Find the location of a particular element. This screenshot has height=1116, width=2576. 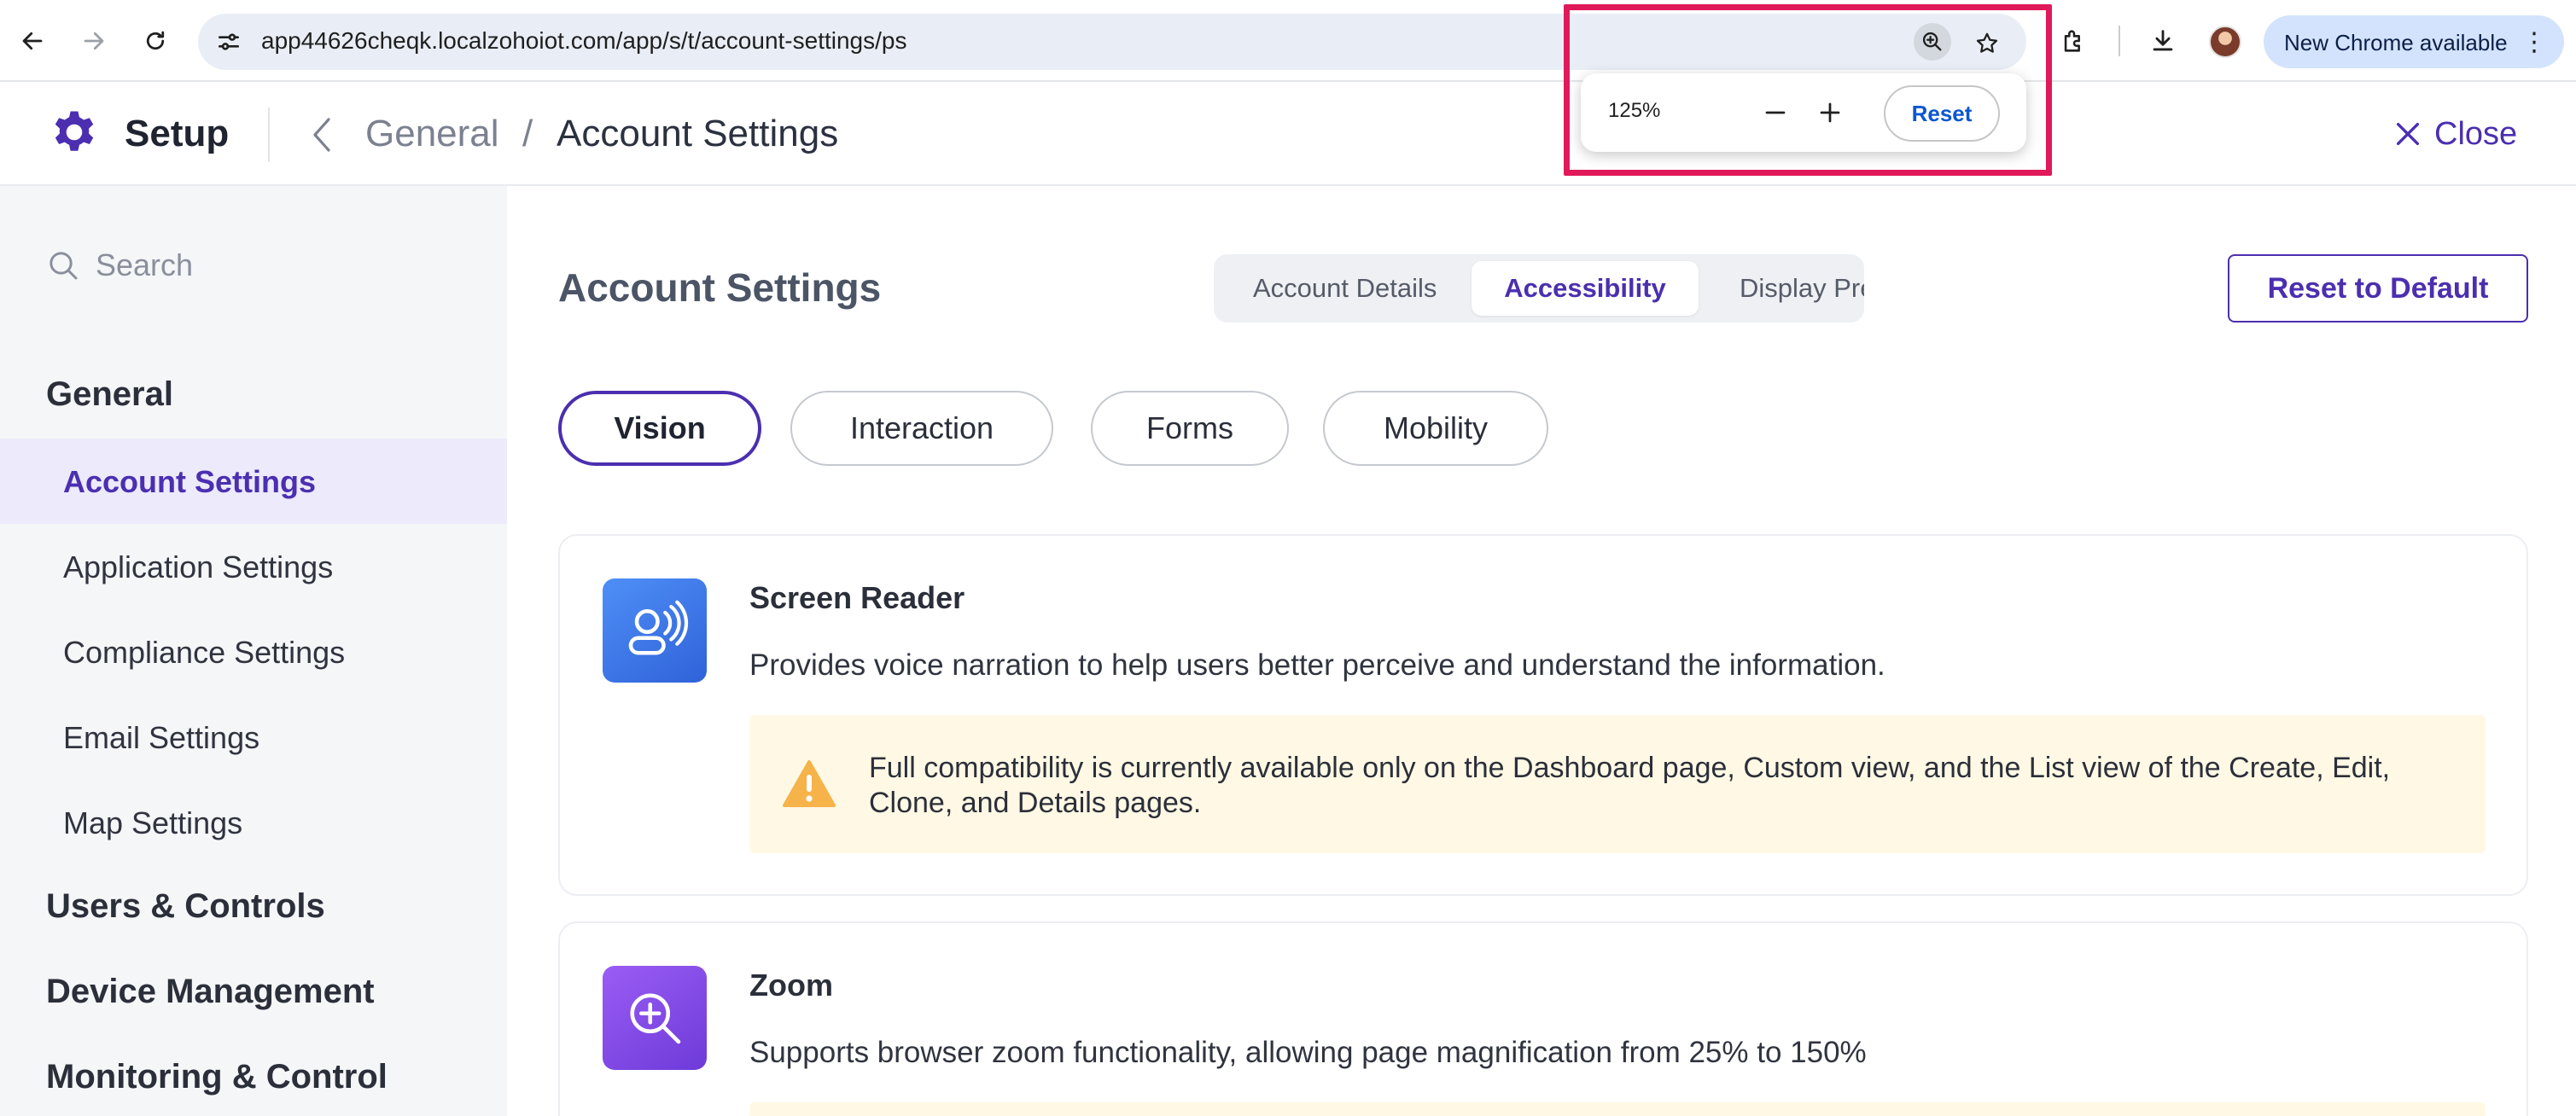

category-vision: Vision is located at coordinates (659, 428).